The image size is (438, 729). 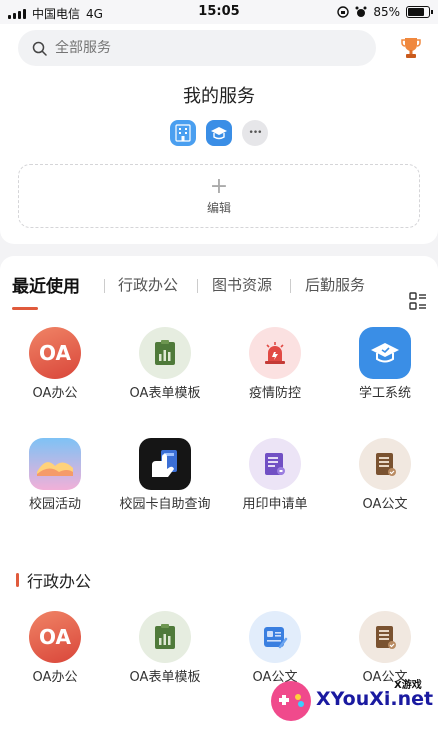 What do you see at coordinates (165, 464) in the screenshot?
I see `card-hand-icon` at bounding box center [165, 464].